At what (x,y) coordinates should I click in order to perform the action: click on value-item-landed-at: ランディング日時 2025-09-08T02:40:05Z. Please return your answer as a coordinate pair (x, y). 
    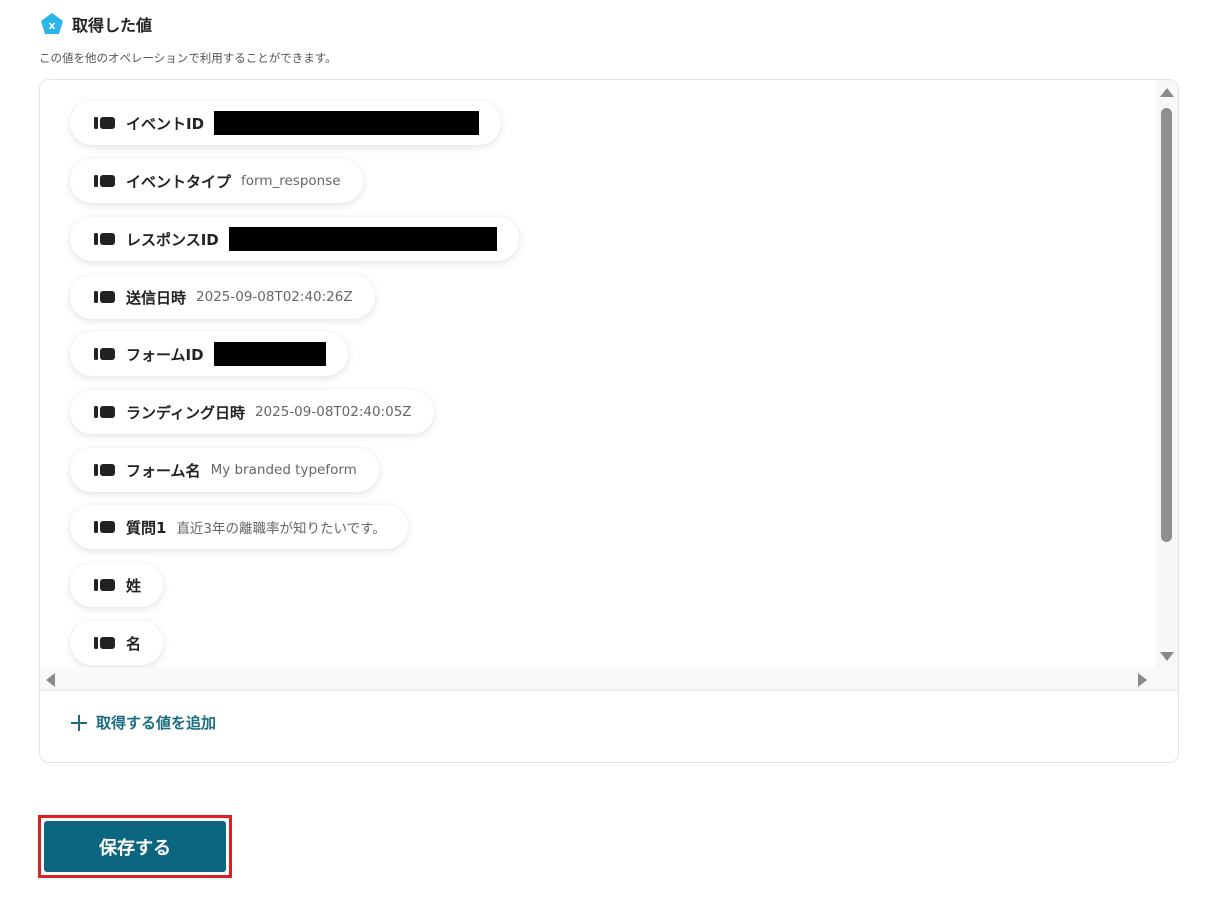
    Looking at the image, I should click on (252, 412).